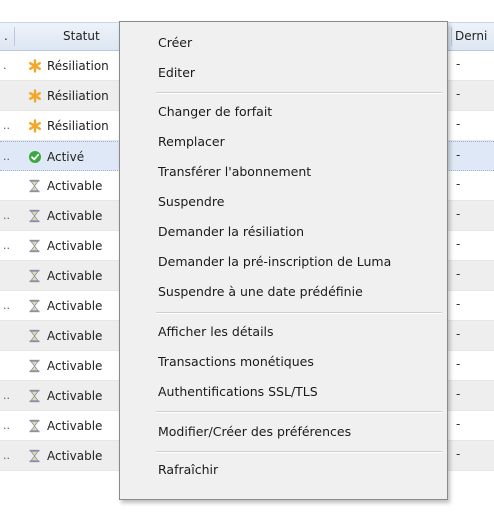 Image resolution: width=494 pixels, height=513 pixels. Describe the element at coordinates (231, 232) in the screenshot. I see `menu-item-demander-resiliation: Demander la résiliation` at that location.